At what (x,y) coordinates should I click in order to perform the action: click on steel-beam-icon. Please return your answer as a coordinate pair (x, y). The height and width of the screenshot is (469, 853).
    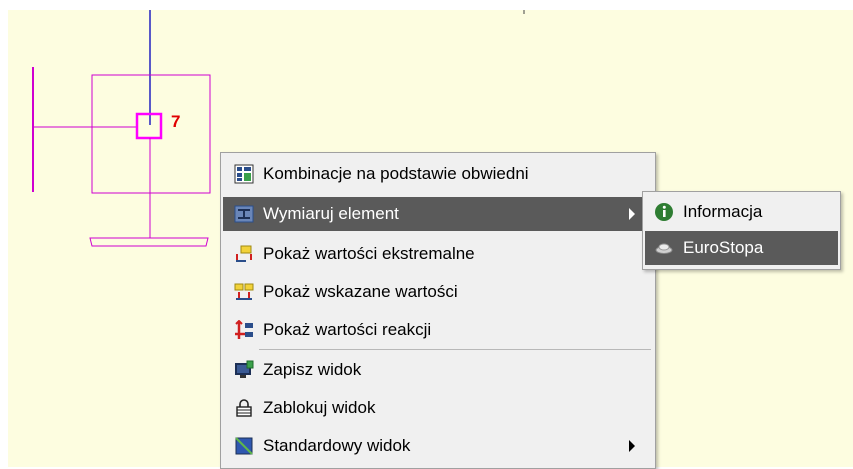
    Looking at the image, I should click on (244, 214).